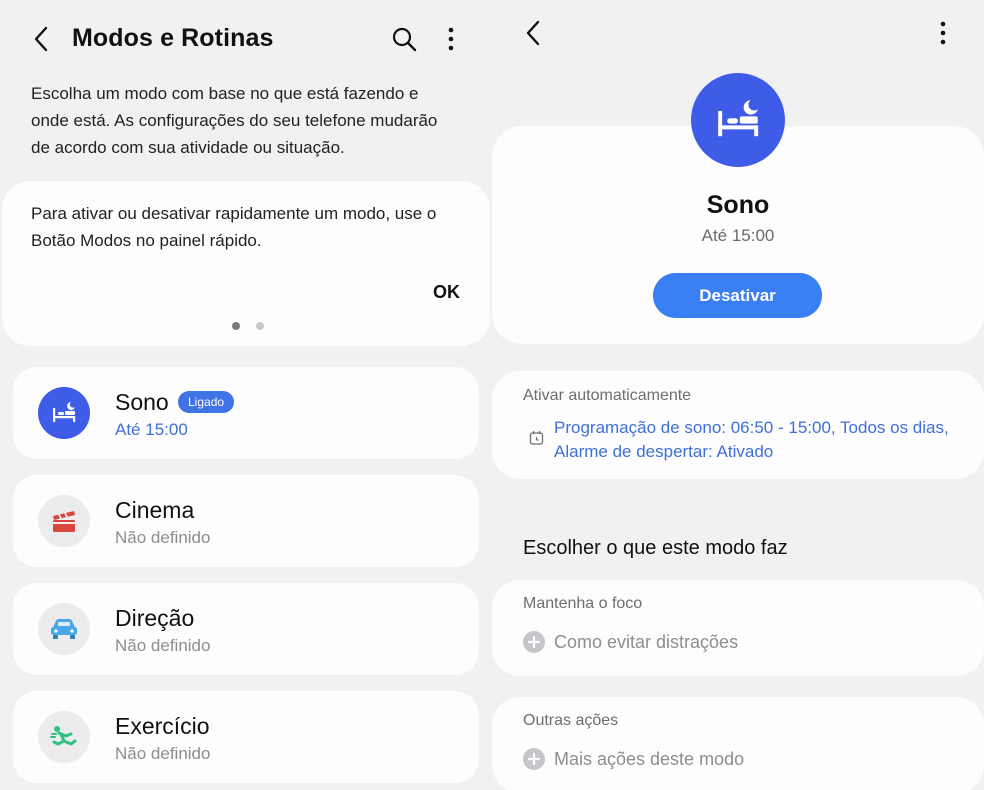 This screenshot has height=790, width=984. What do you see at coordinates (236, 326) in the screenshot?
I see `page-dot-active` at bounding box center [236, 326].